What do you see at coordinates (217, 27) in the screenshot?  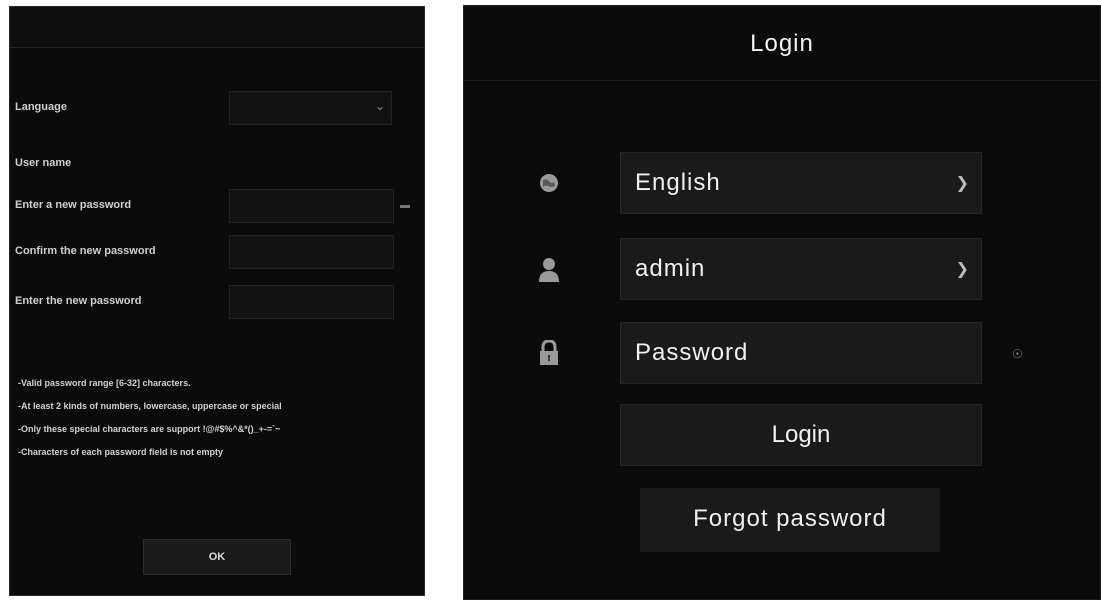 I see `dialog-header` at bounding box center [217, 27].